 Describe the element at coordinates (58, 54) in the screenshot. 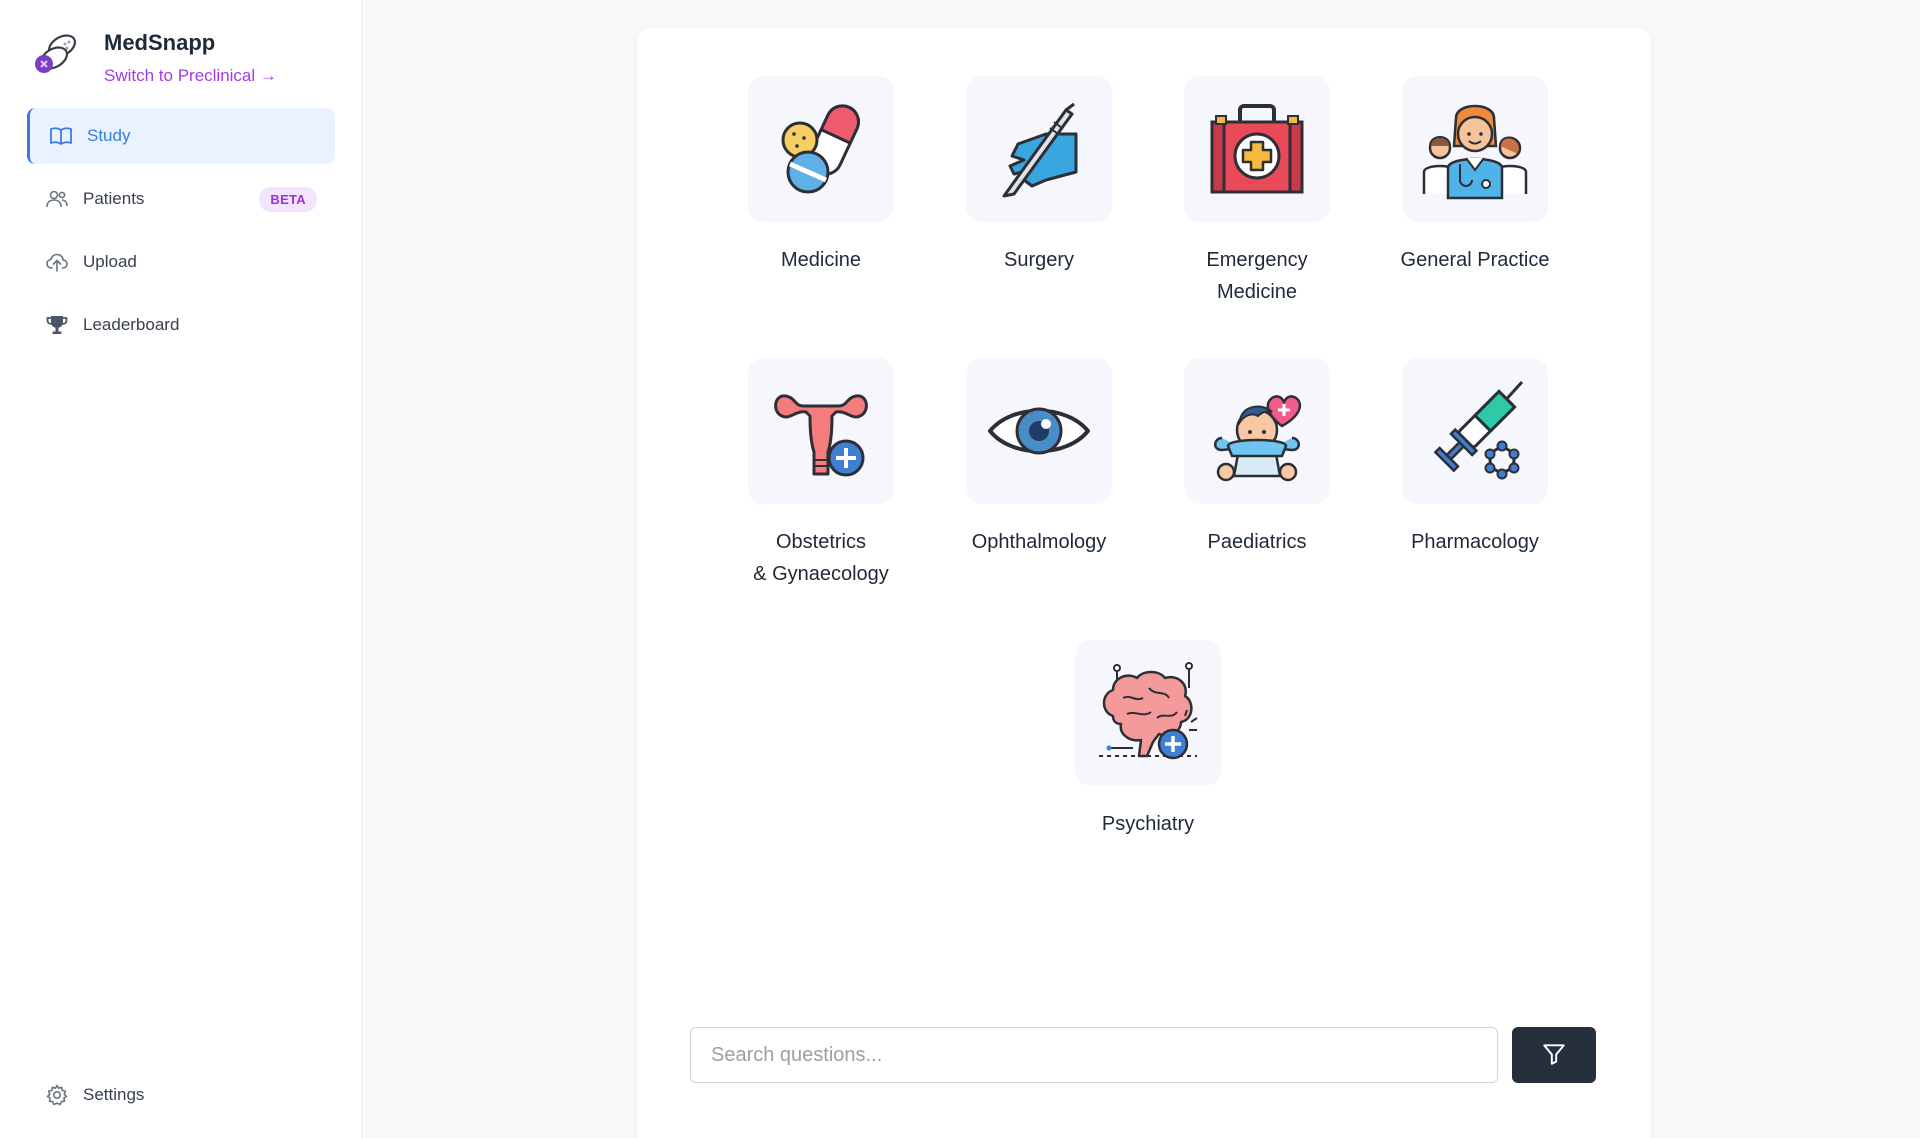

I see `medsnapp-logo-icon` at that location.